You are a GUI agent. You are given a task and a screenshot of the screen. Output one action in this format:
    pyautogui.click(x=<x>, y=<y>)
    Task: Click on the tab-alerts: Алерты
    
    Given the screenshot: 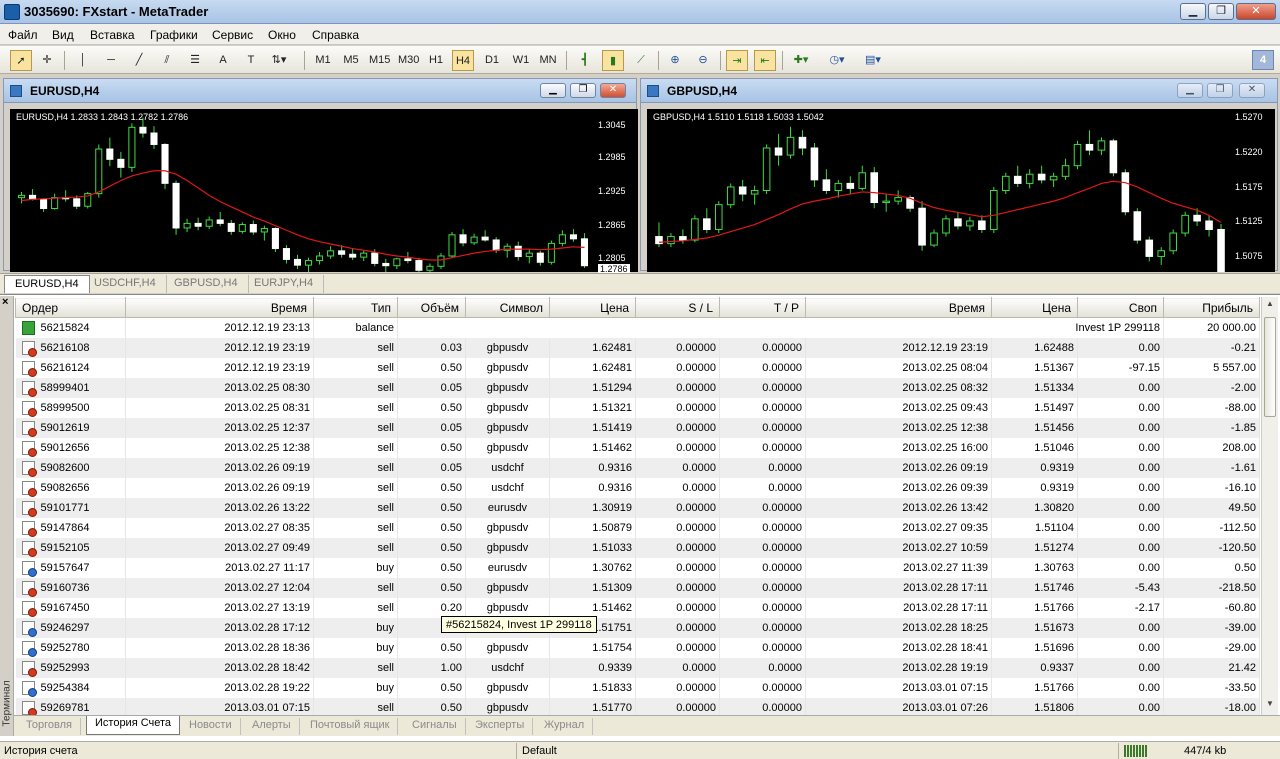 What is the action you would take?
    pyautogui.click(x=272, y=726)
    